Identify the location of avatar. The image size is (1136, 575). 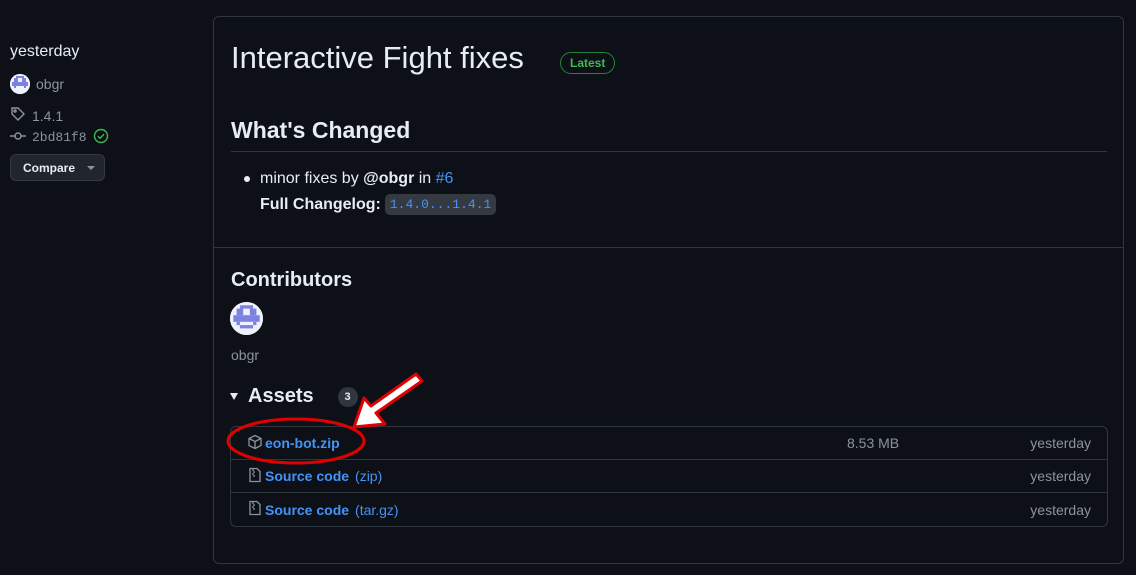
(20, 84).